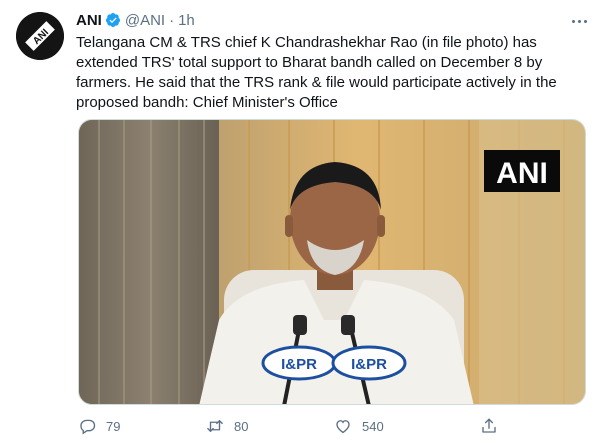 Image resolution: width=604 pixels, height=443 pixels. I want to click on ani-watermark: ANI, so click(522, 173).